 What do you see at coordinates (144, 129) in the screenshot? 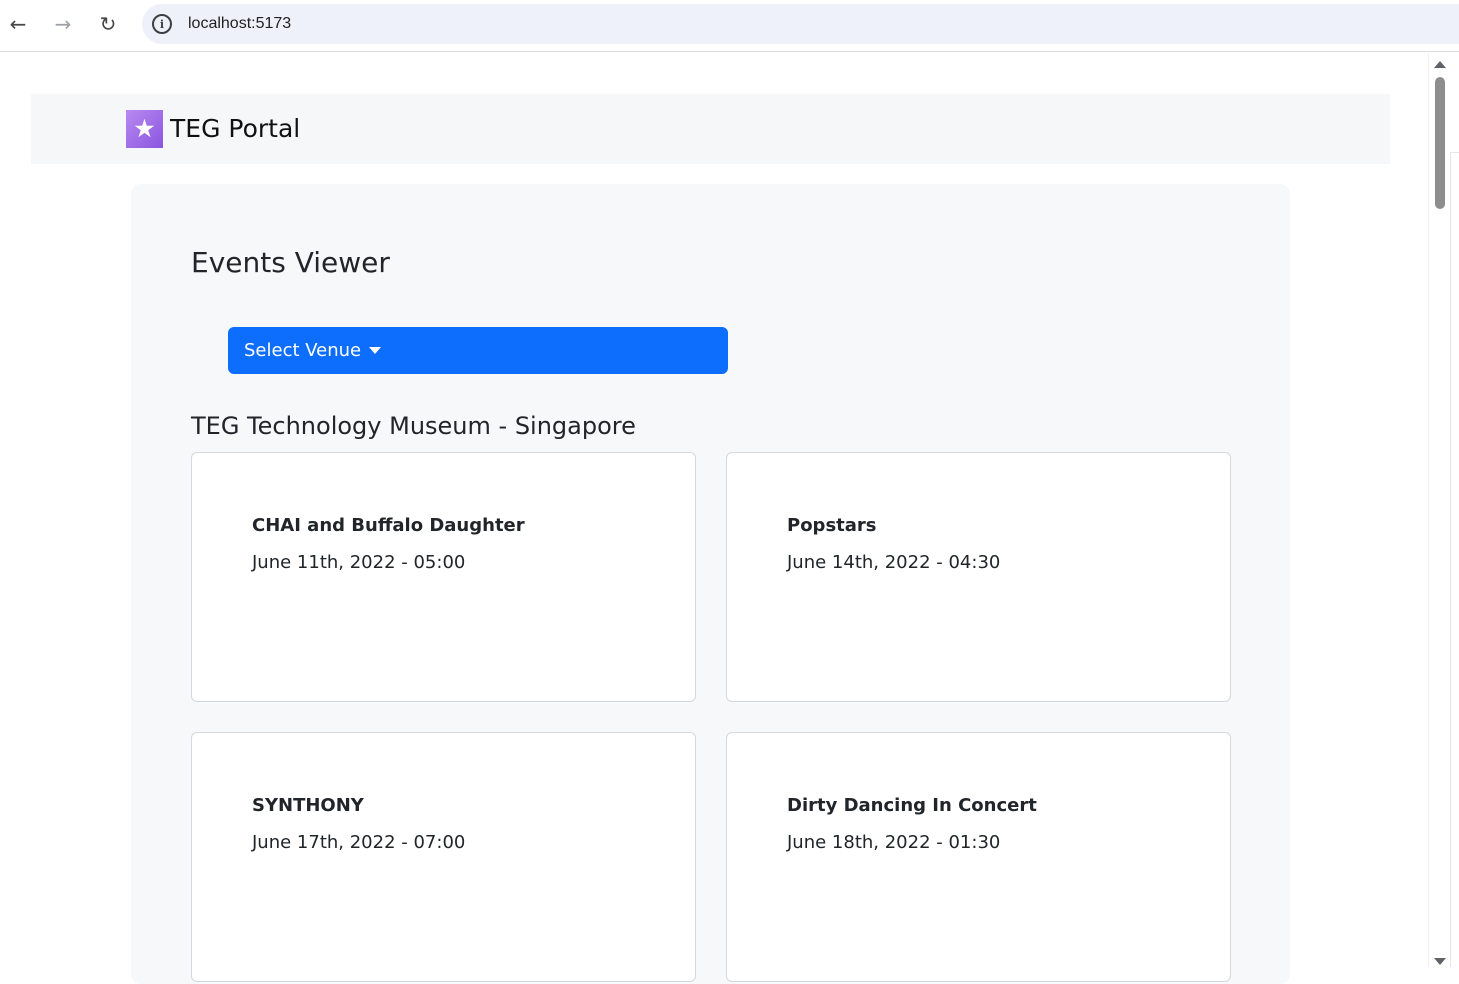
I see `star-ticket-icon: ★` at bounding box center [144, 129].